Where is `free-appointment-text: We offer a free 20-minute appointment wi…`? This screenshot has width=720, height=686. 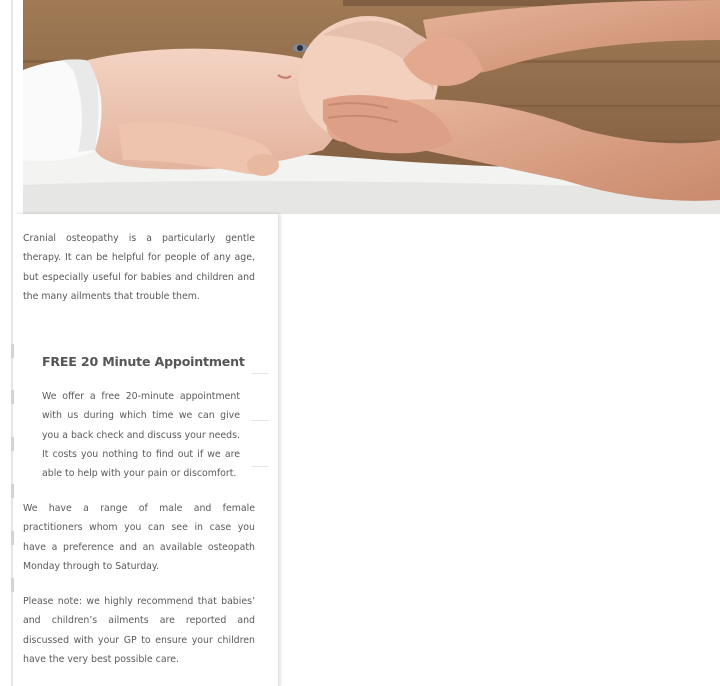
free-appointment-text: We offer a free 20-minute appointment wi… is located at coordinates (141, 435).